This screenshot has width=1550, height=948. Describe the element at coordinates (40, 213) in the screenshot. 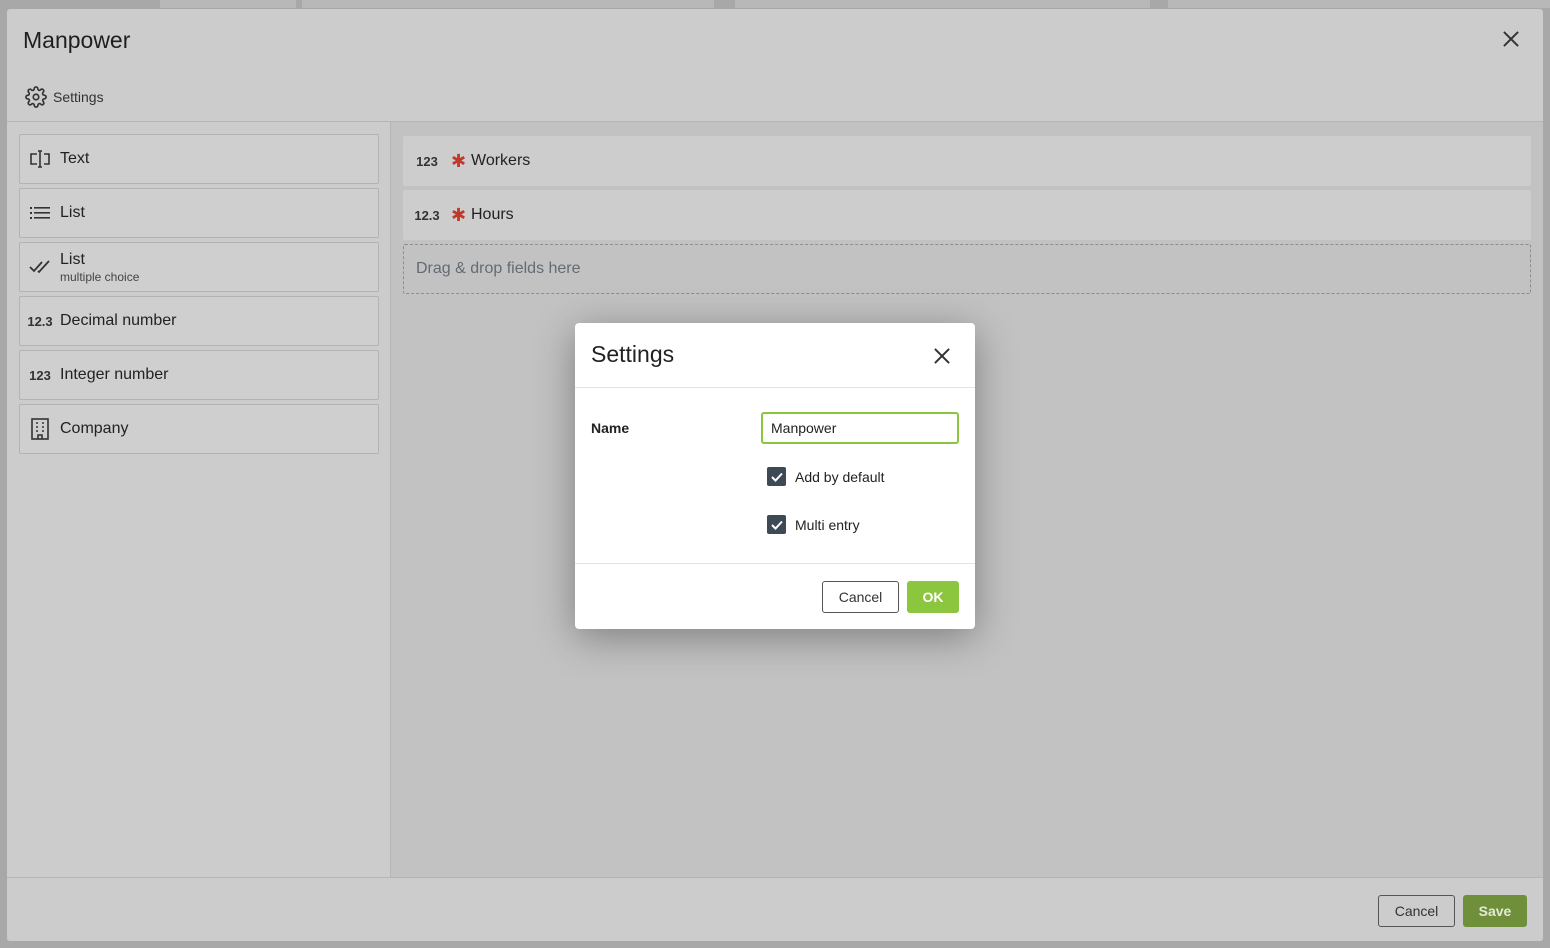

I see `list-icon` at that location.